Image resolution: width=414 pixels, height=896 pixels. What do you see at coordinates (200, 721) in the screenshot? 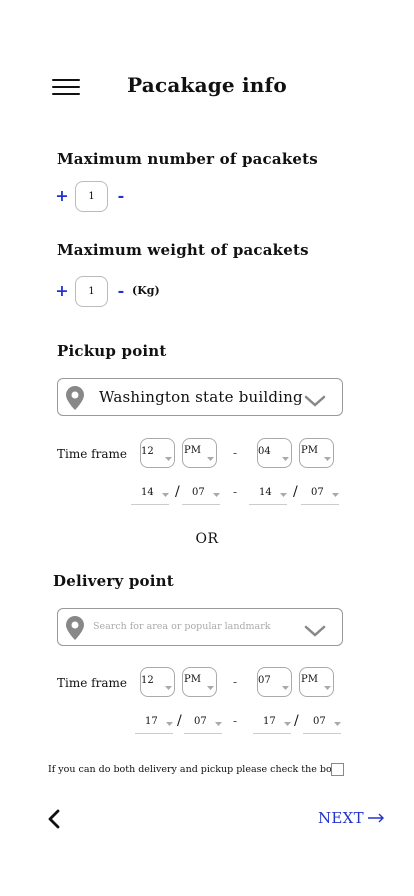
I see `delivery-start-month-value: 07` at bounding box center [200, 721].